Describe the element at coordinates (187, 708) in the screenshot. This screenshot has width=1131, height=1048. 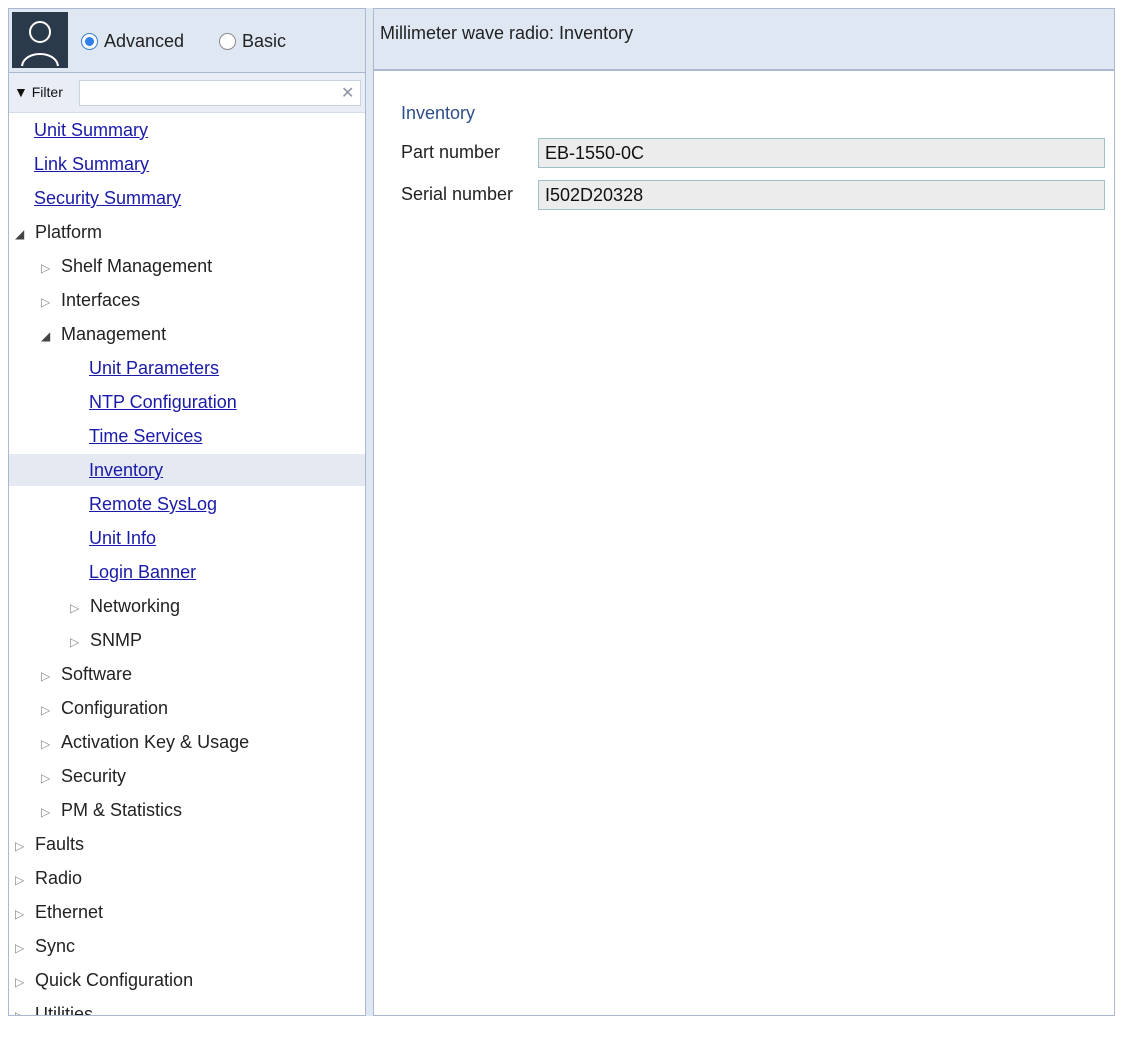
I see `tree-node-configuration: ▷ Configuration` at that location.